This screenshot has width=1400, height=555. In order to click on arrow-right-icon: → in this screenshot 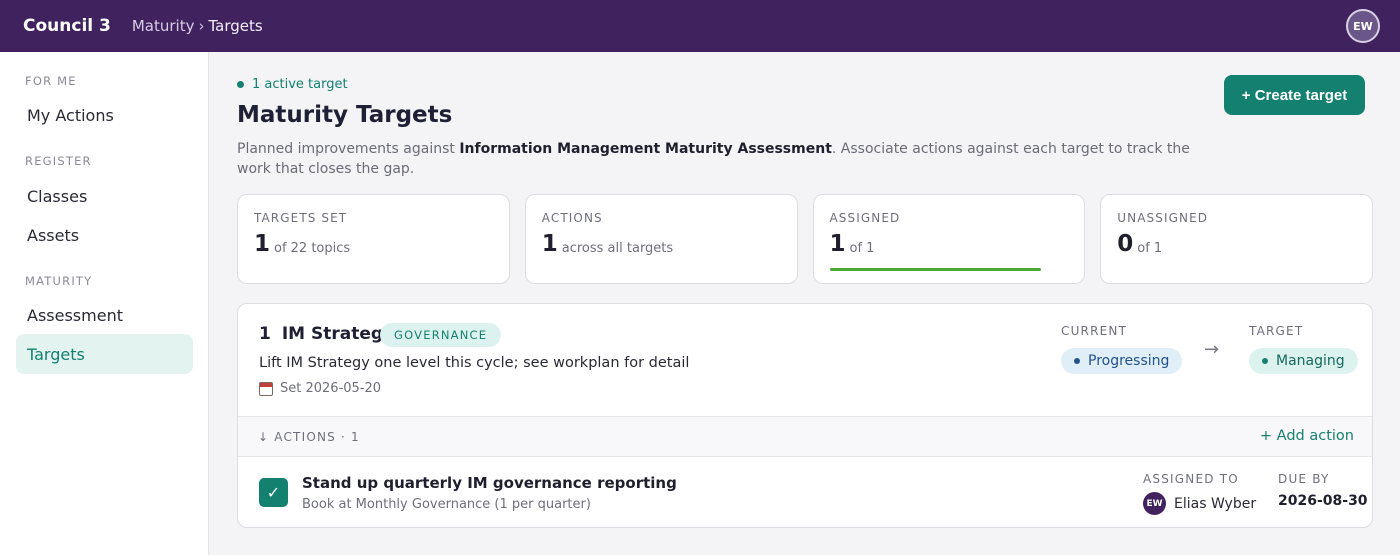, I will do `click(1212, 349)`.